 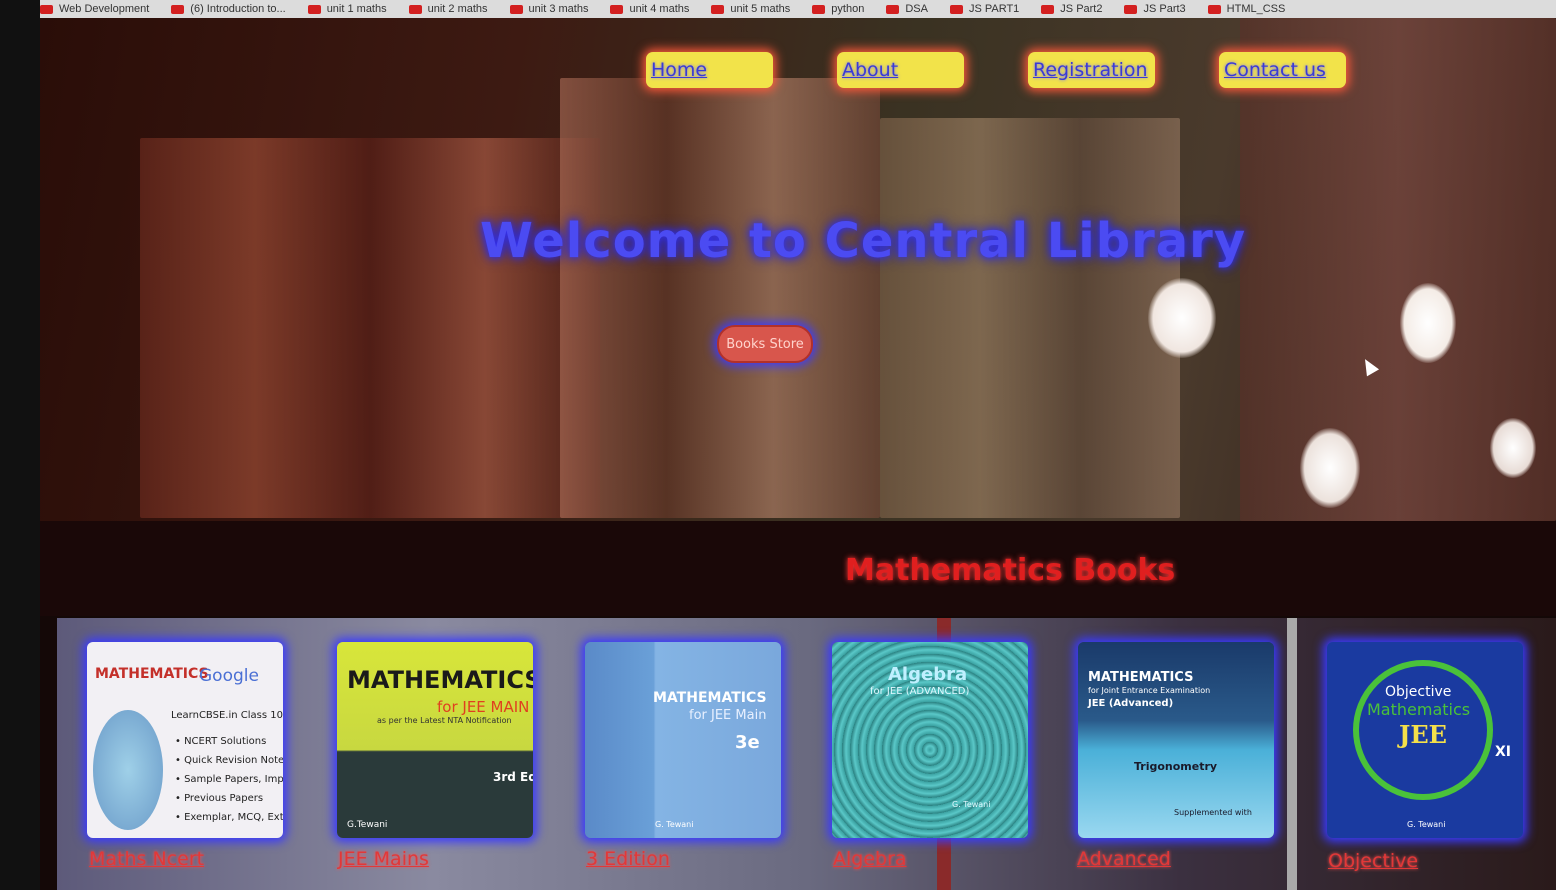 What do you see at coordinates (483, 707) in the screenshot?
I see `book-cover-sub: for JEE MAIN` at bounding box center [483, 707].